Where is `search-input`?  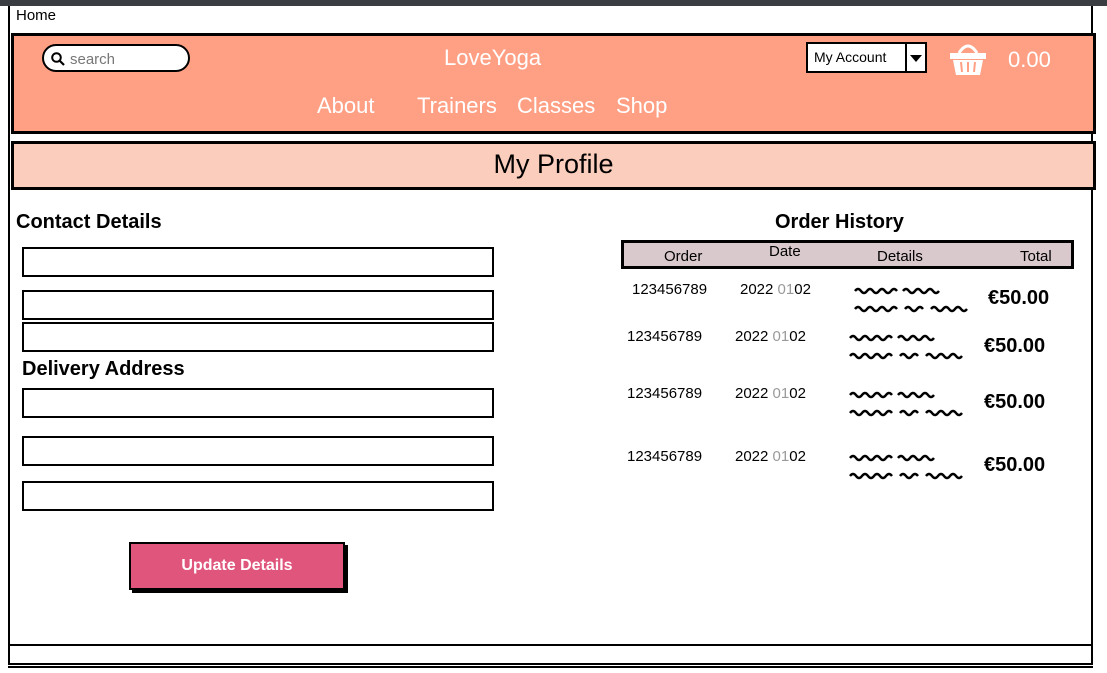
search-input is located at coordinates (125, 59).